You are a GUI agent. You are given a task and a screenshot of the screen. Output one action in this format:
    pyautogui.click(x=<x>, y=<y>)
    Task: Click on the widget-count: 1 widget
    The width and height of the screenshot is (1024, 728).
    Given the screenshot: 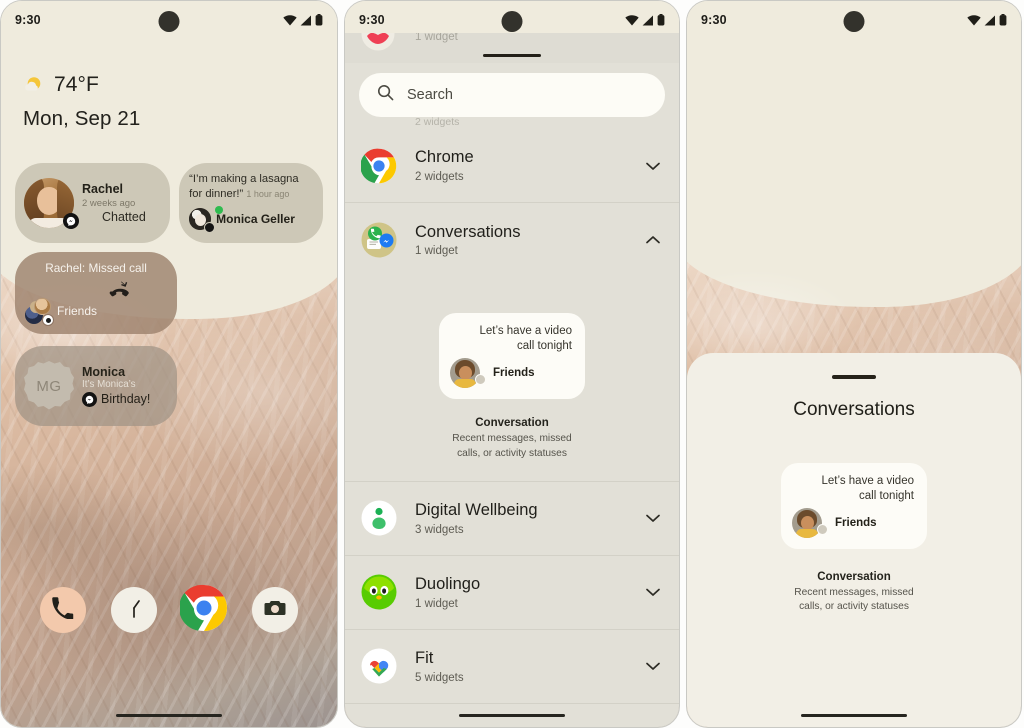 What is the action you would take?
    pyautogui.click(x=436, y=251)
    